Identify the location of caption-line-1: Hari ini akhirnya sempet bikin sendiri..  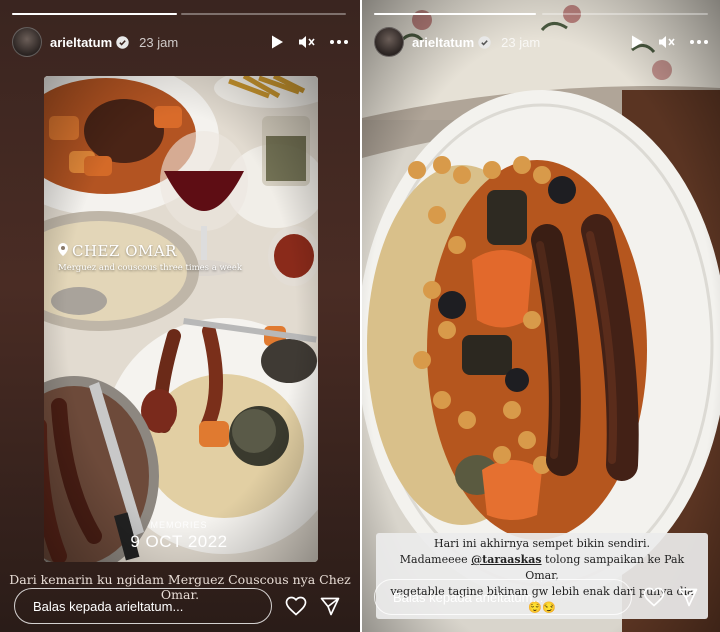
(542, 543).